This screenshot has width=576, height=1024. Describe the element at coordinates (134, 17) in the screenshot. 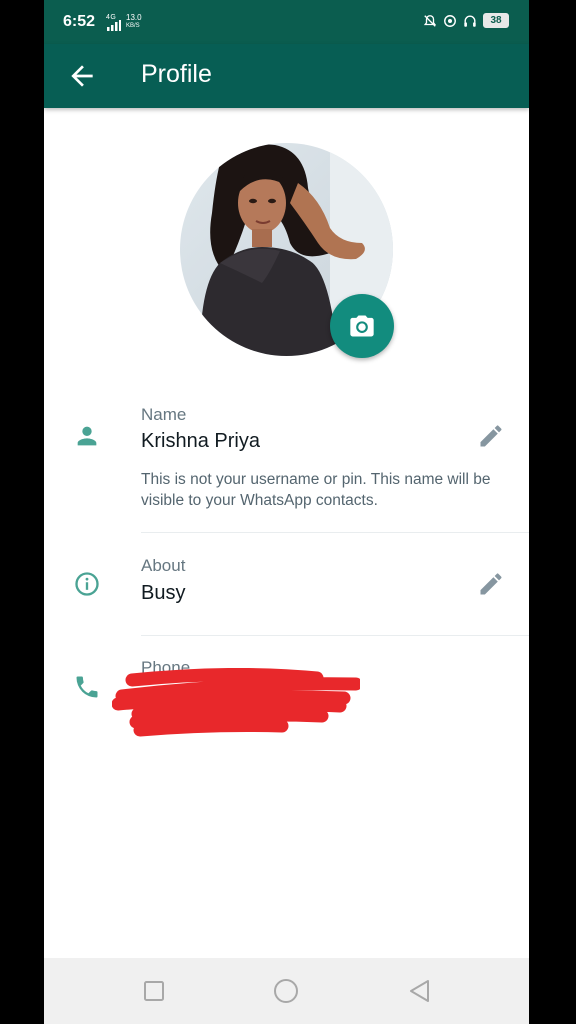

I see `speed-value: 13.0` at that location.